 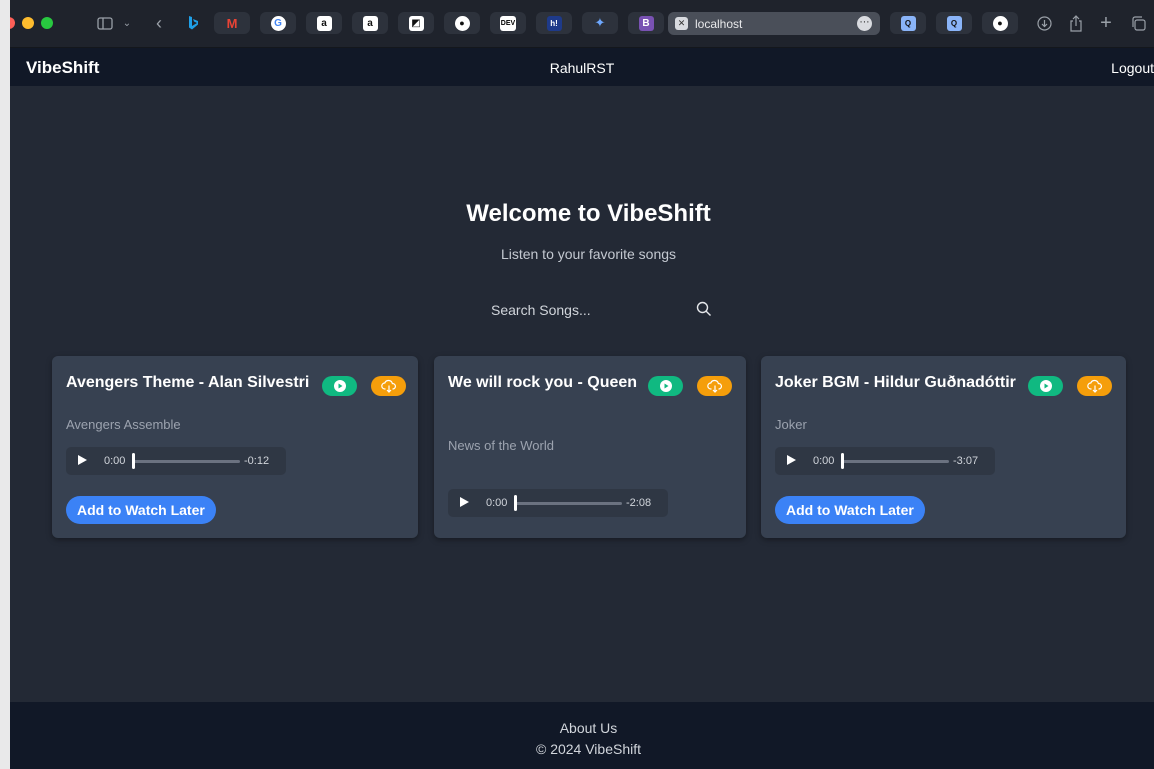 What do you see at coordinates (47, 23) in the screenshot?
I see `zoom-window-icon` at bounding box center [47, 23].